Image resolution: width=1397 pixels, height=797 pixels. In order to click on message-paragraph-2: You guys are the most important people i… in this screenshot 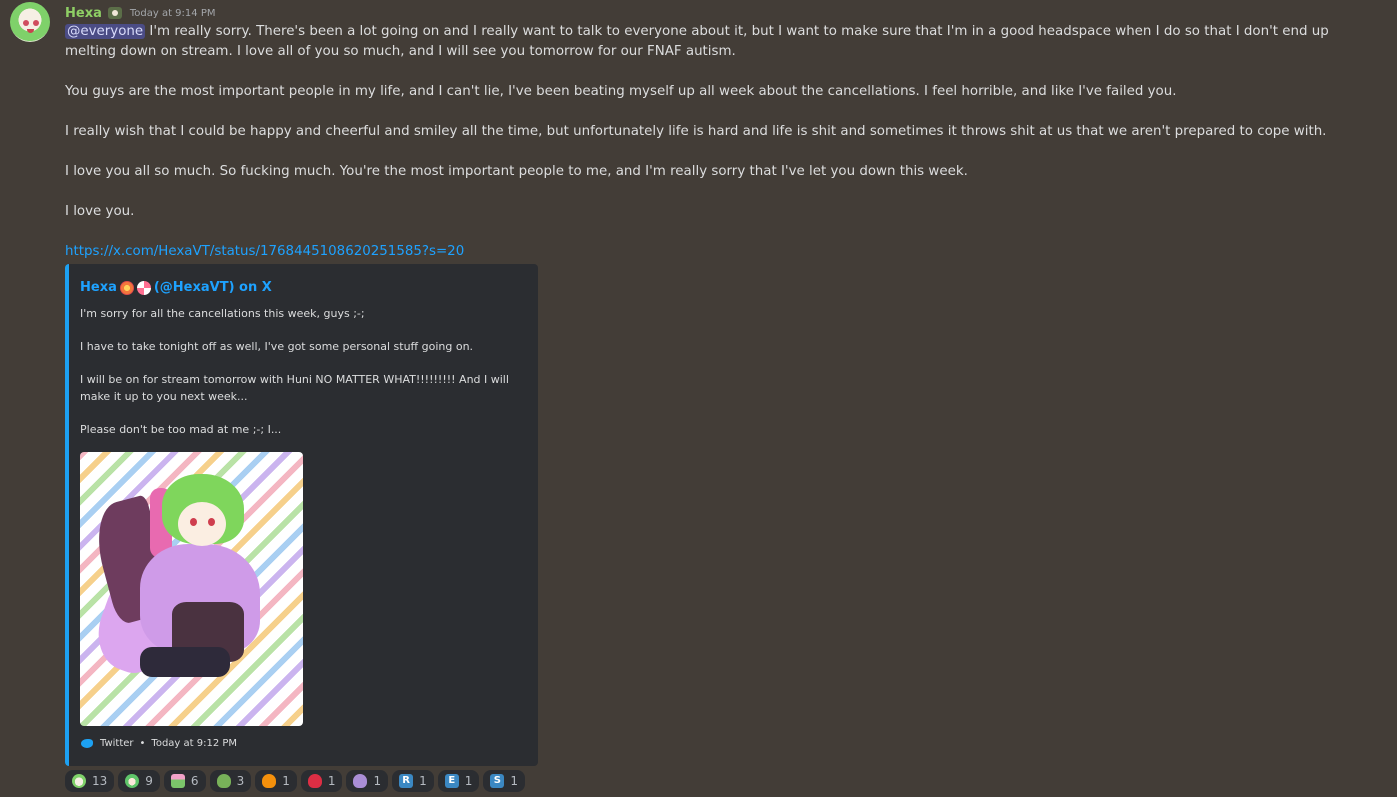, I will do `click(621, 91)`.